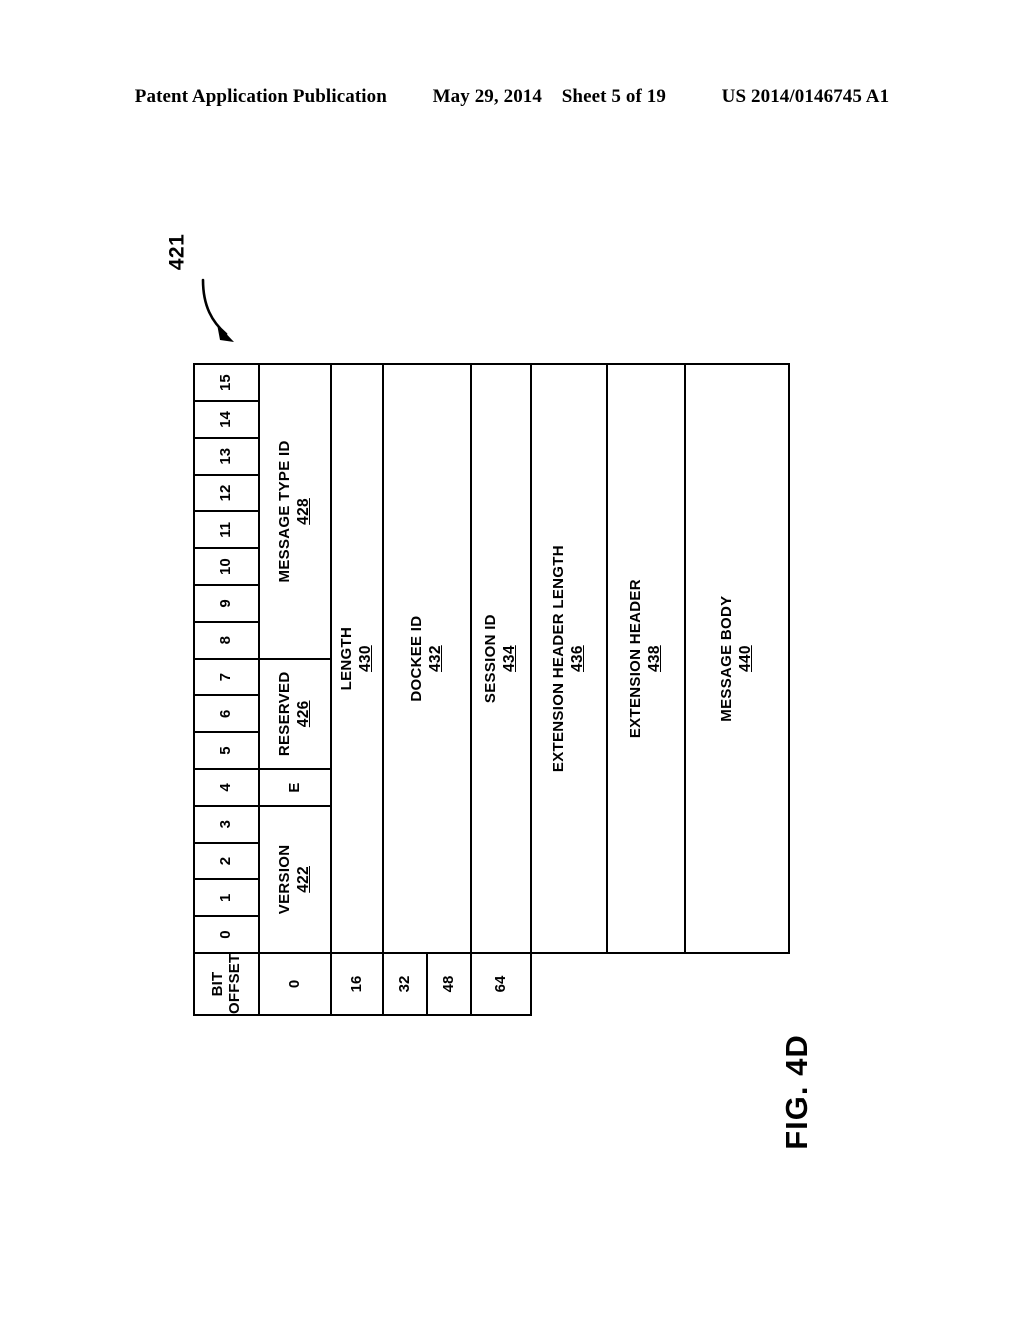  I want to click on bit-offset-cell-32: 32, so click(405, 984).